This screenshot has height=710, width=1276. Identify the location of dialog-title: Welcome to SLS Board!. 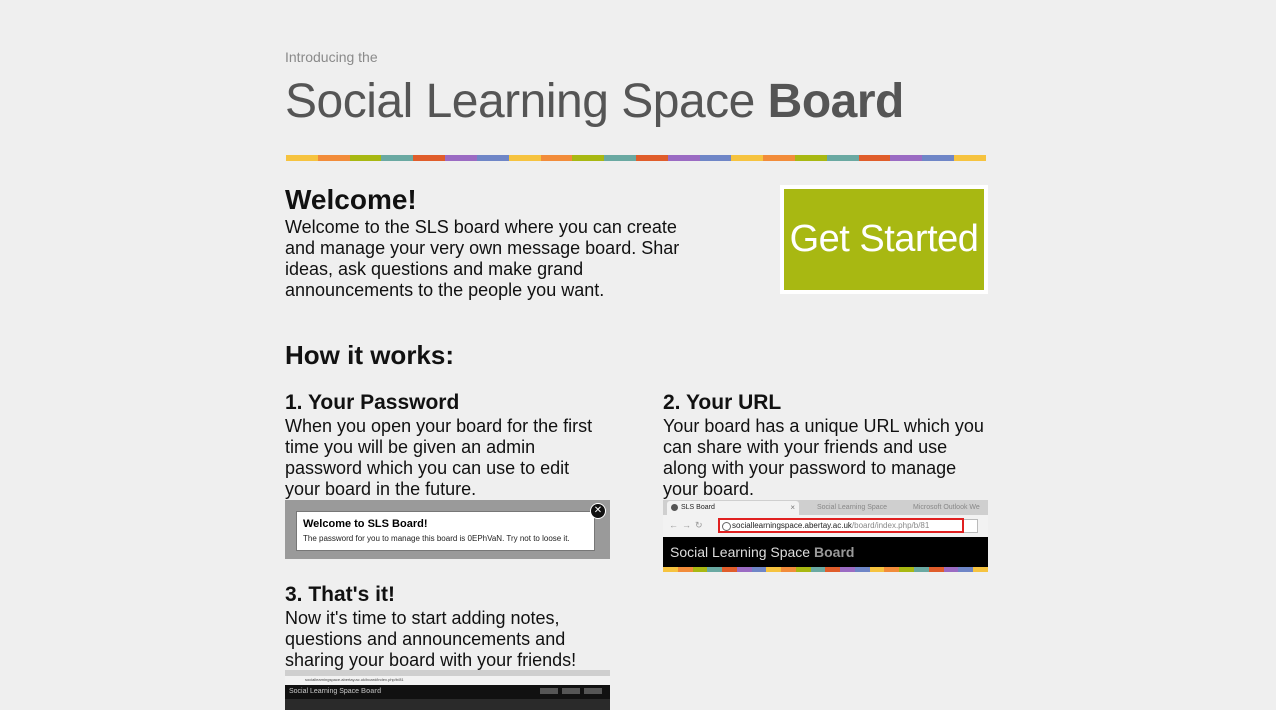
(365, 524).